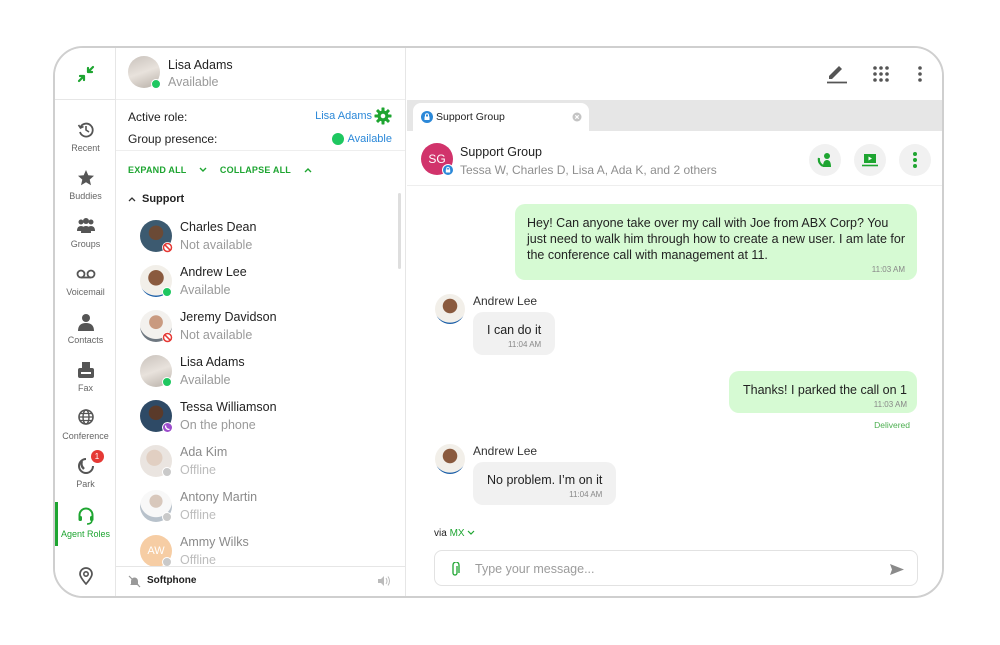 This screenshot has height=645, width=1000. I want to click on nav-item-fax: Fax, so click(85, 383).